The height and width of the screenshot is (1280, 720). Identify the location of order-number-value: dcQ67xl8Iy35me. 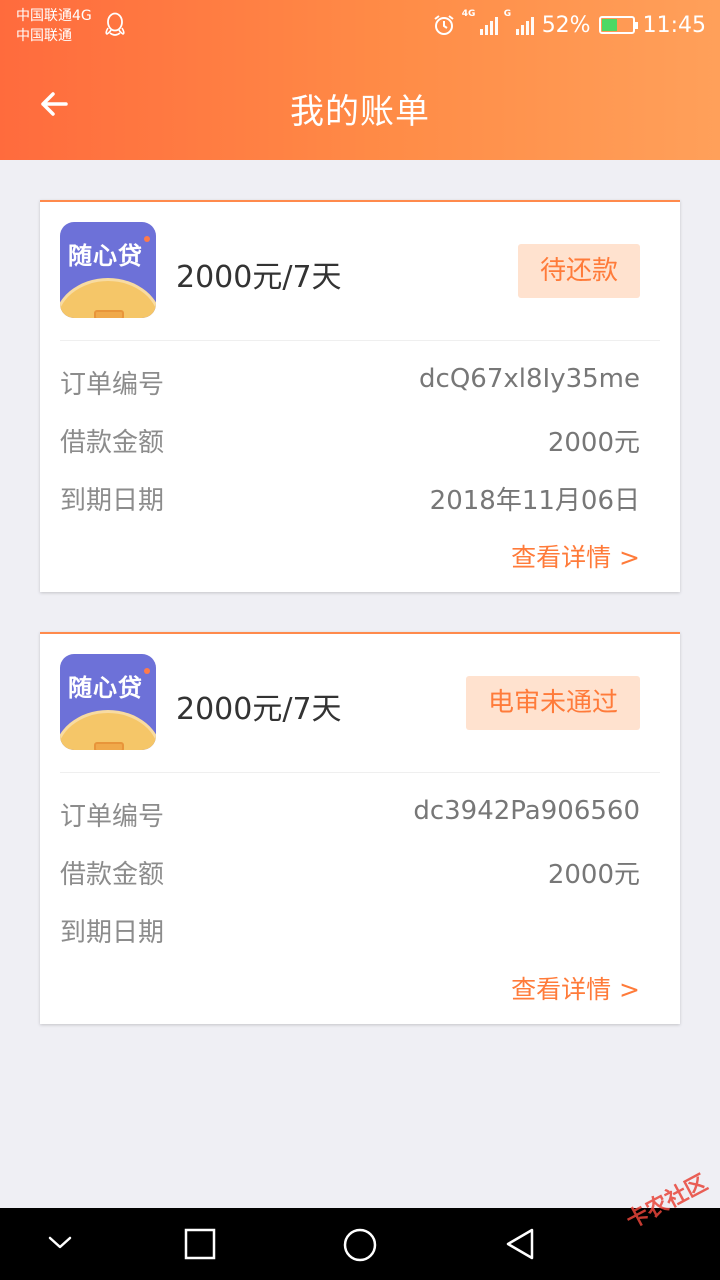
(529, 379).